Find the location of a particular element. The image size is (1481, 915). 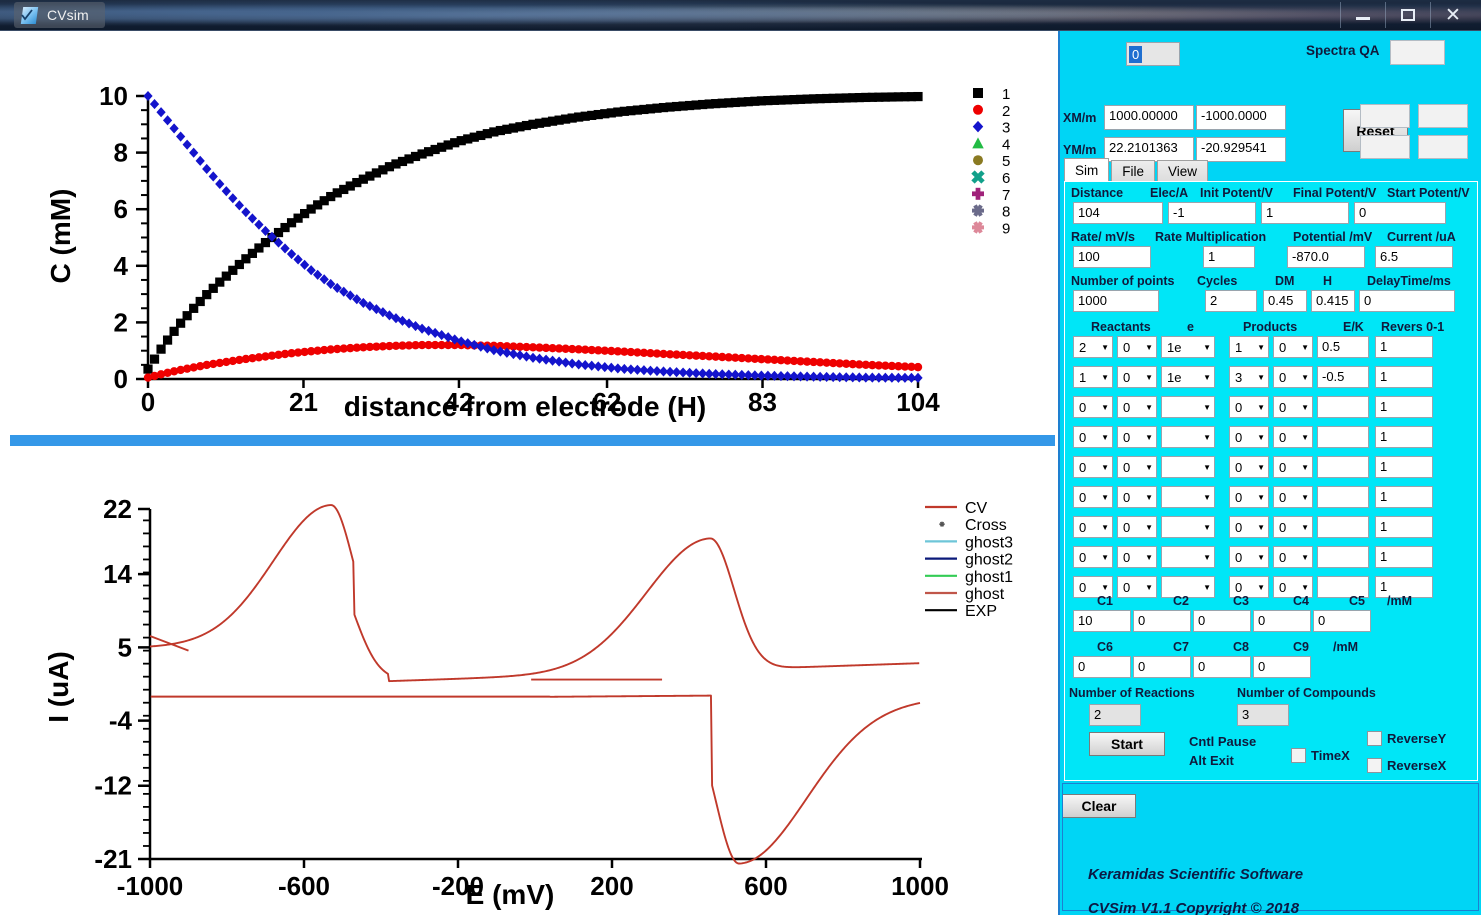

number-of-compounds-field: 3 is located at coordinates (1263, 715).